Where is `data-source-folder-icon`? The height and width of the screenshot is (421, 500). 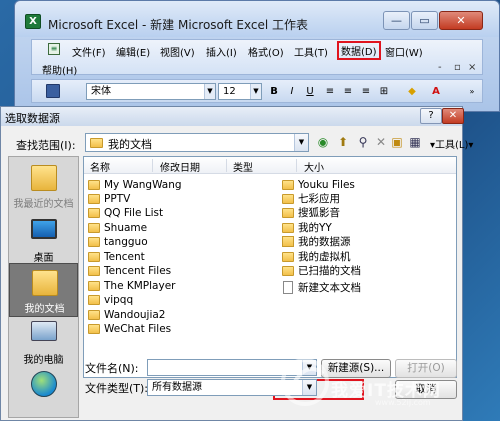 data-source-folder-icon is located at coordinates (288, 241).